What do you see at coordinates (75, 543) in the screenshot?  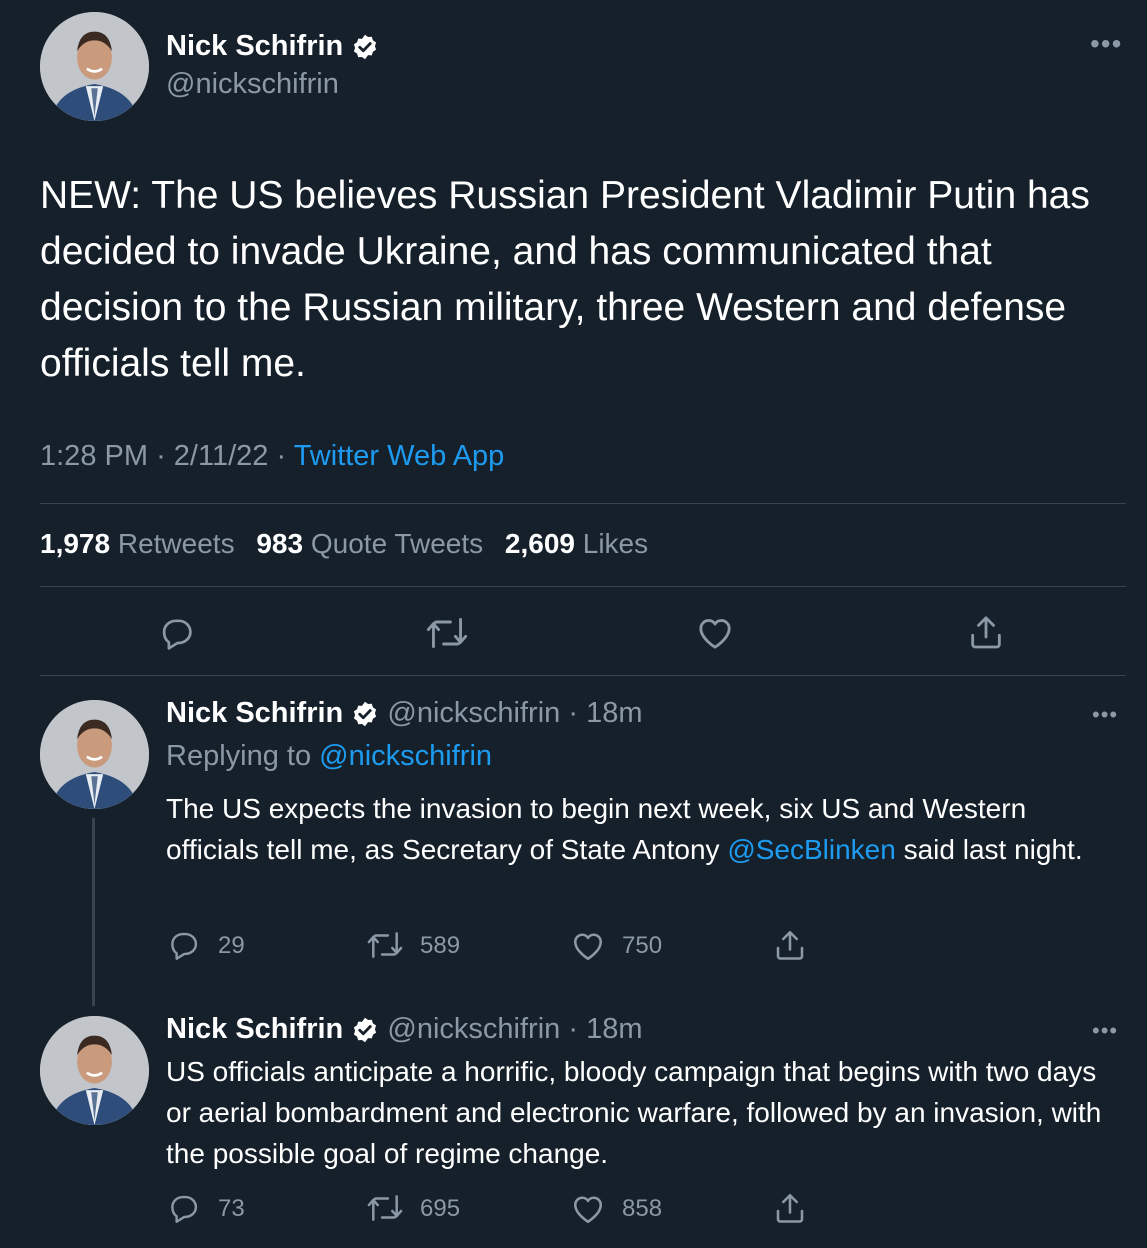 I see `retweets-count: 1,978` at bounding box center [75, 543].